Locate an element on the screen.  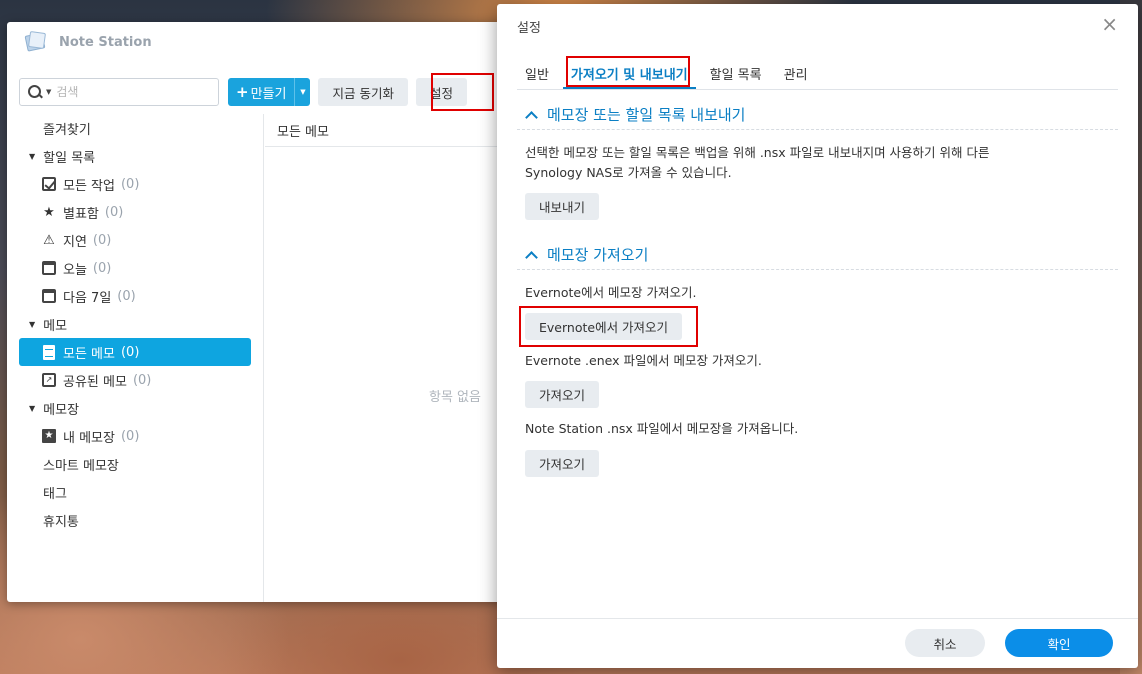
sidebar-item-label: 스마트 메모장 is located at coordinates (81, 466).